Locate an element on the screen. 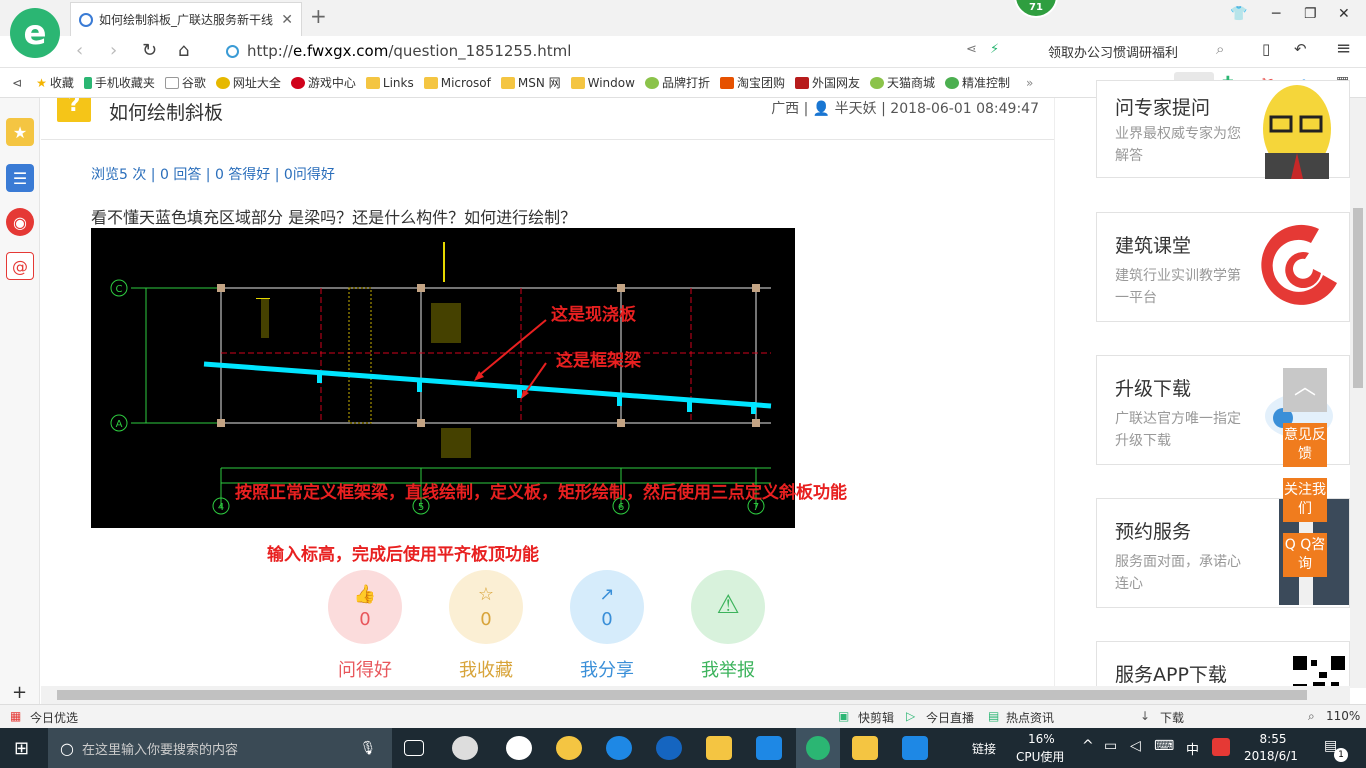 The width and height of the screenshot is (1366, 768). close-window-icon: ✕ is located at coordinates (1344, 14).